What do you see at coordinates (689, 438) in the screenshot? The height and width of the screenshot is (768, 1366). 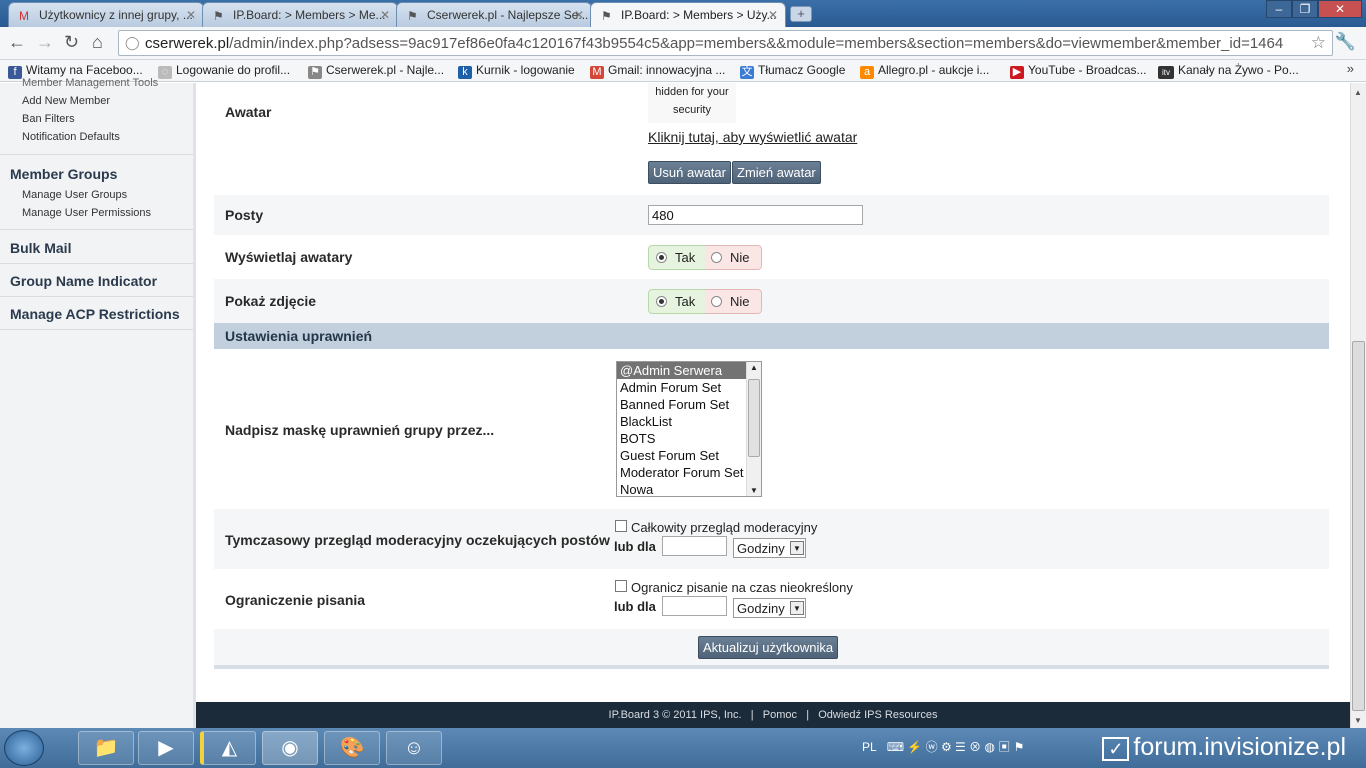 I see `list-item: BOTS` at bounding box center [689, 438].